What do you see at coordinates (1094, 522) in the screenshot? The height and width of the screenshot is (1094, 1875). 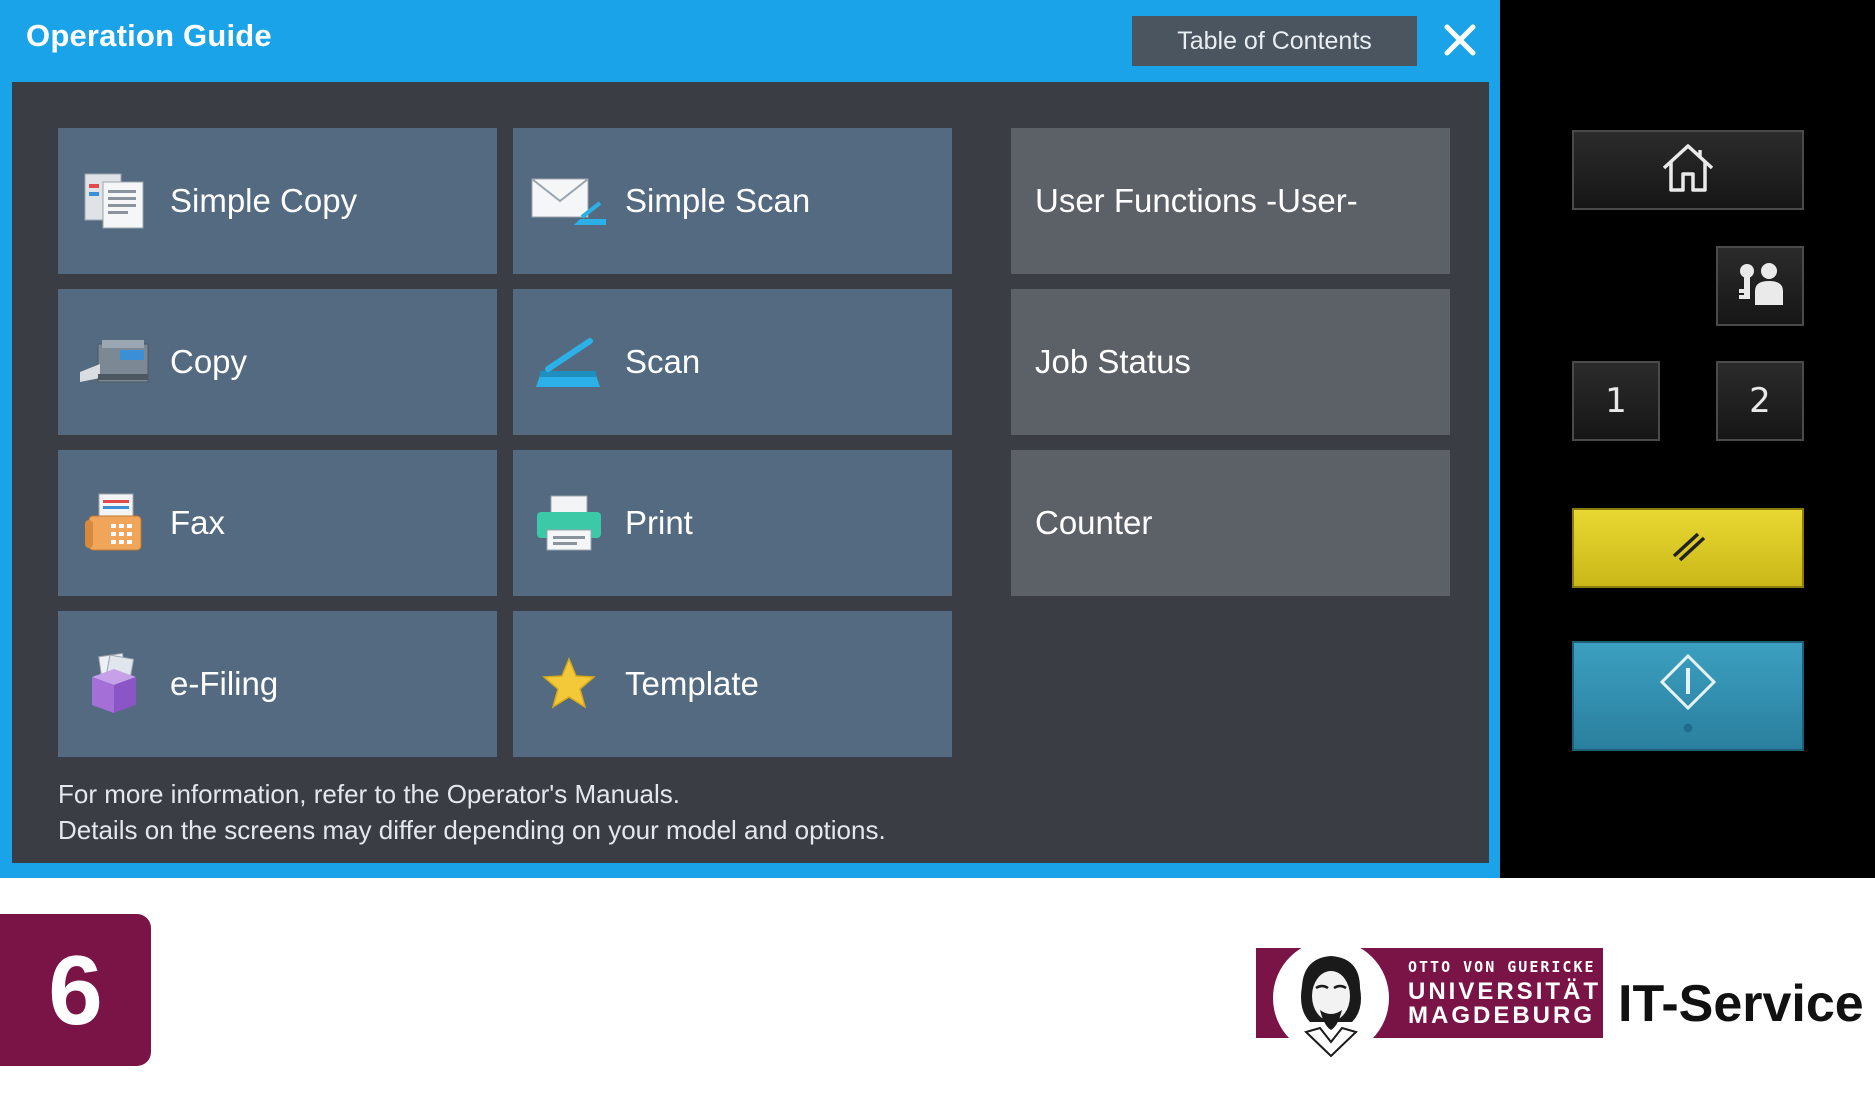 I see `tile-label: Counter` at bounding box center [1094, 522].